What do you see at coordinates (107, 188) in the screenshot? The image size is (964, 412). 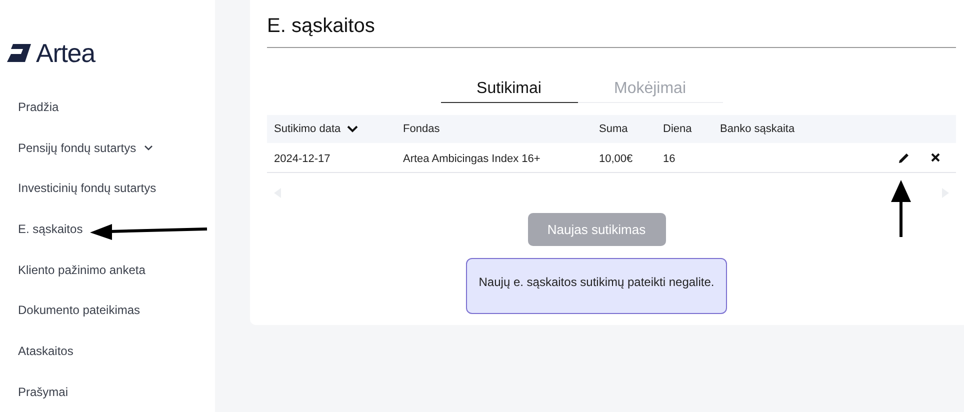 I see `sidebar-item: Investicinių fondų sutartys` at bounding box center [107, 188].